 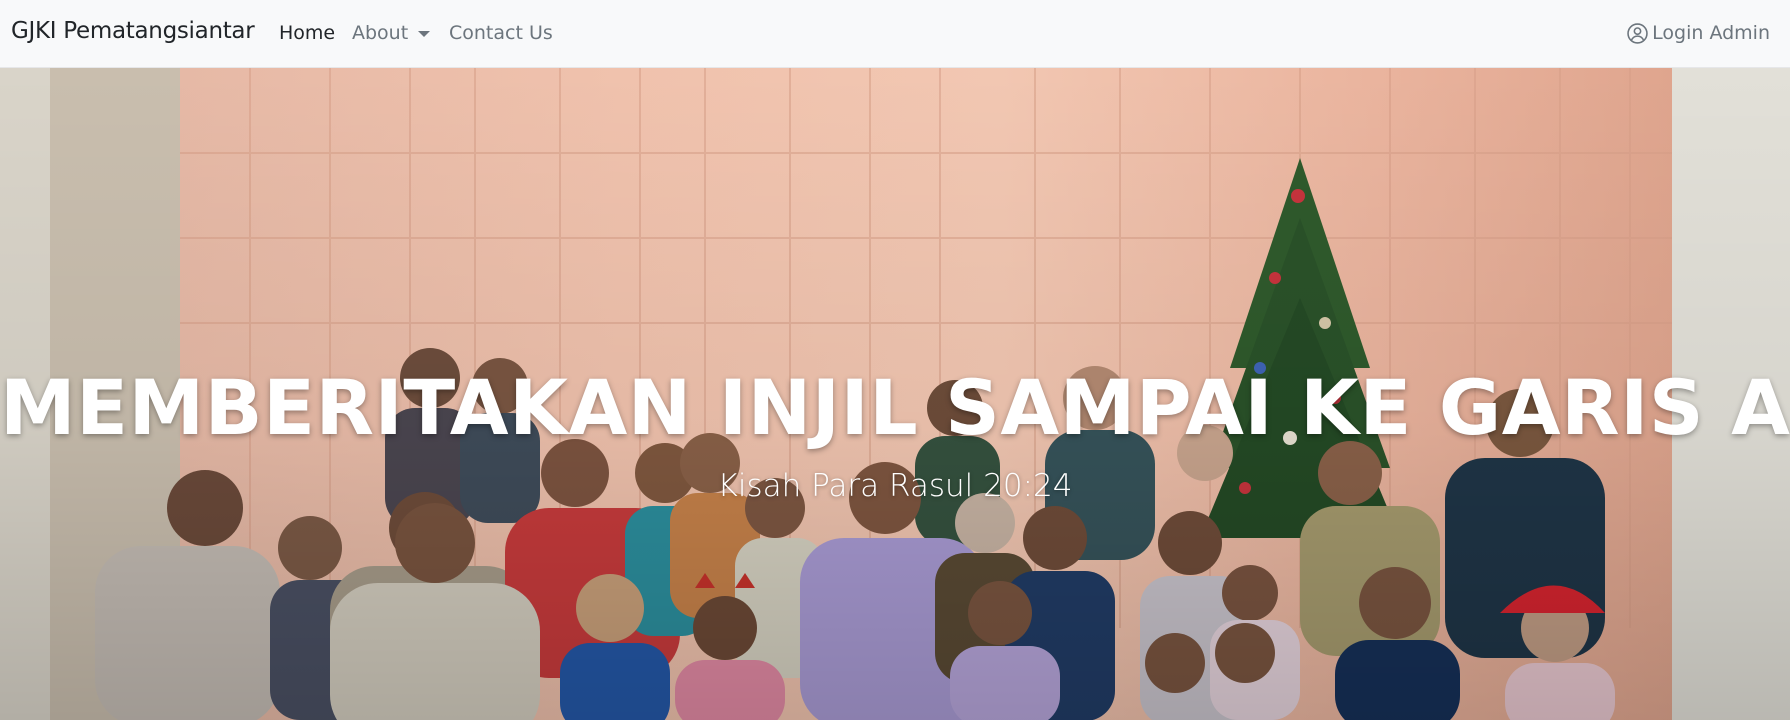 What do you see at coordinates (1637, 33) in the screenshot?
I see `user-circle-icon` at bounding box center [1637, 33].